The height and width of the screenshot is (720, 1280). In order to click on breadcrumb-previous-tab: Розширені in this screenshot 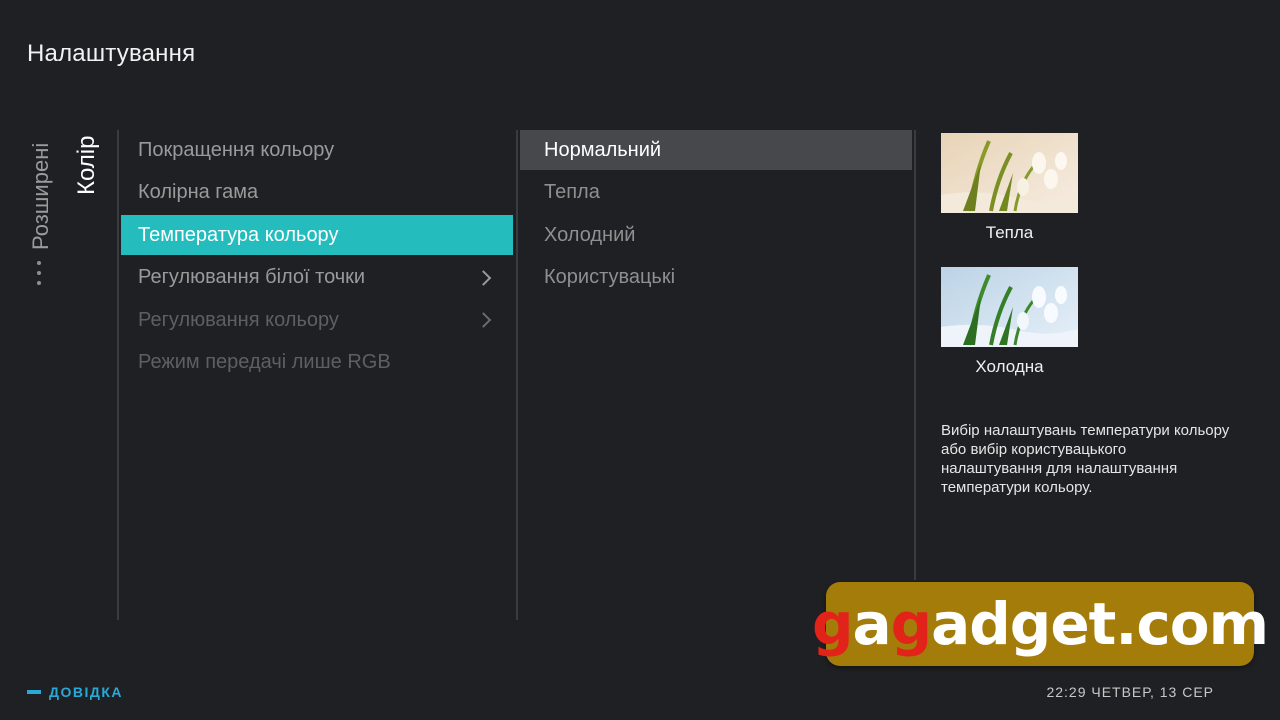, I will do `click(41, 196)`.